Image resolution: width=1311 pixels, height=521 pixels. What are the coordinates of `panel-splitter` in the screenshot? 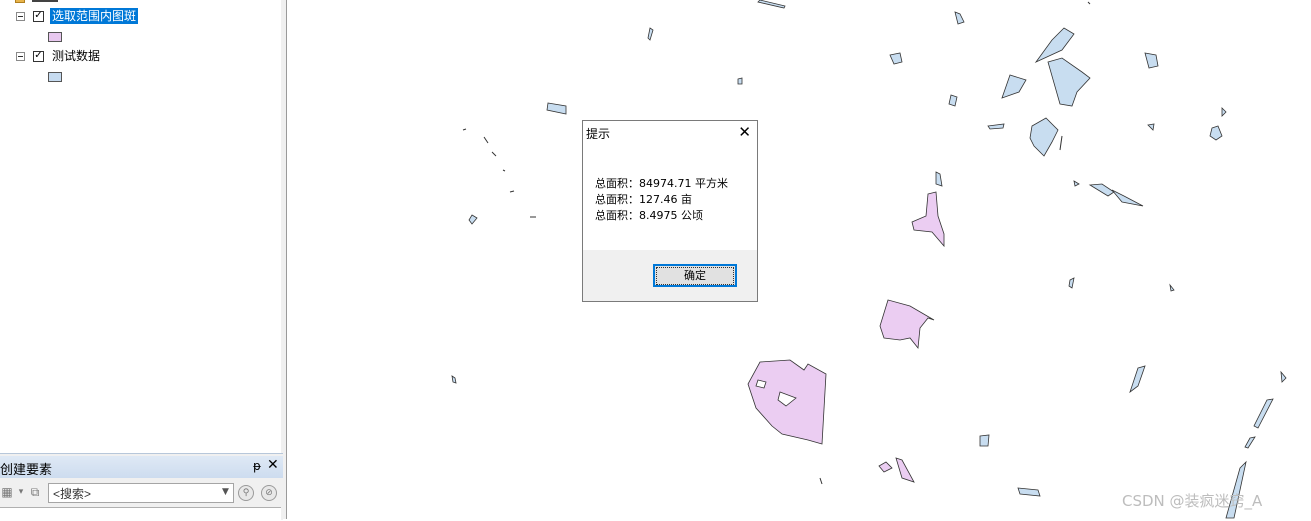 It's located at (284, 259).